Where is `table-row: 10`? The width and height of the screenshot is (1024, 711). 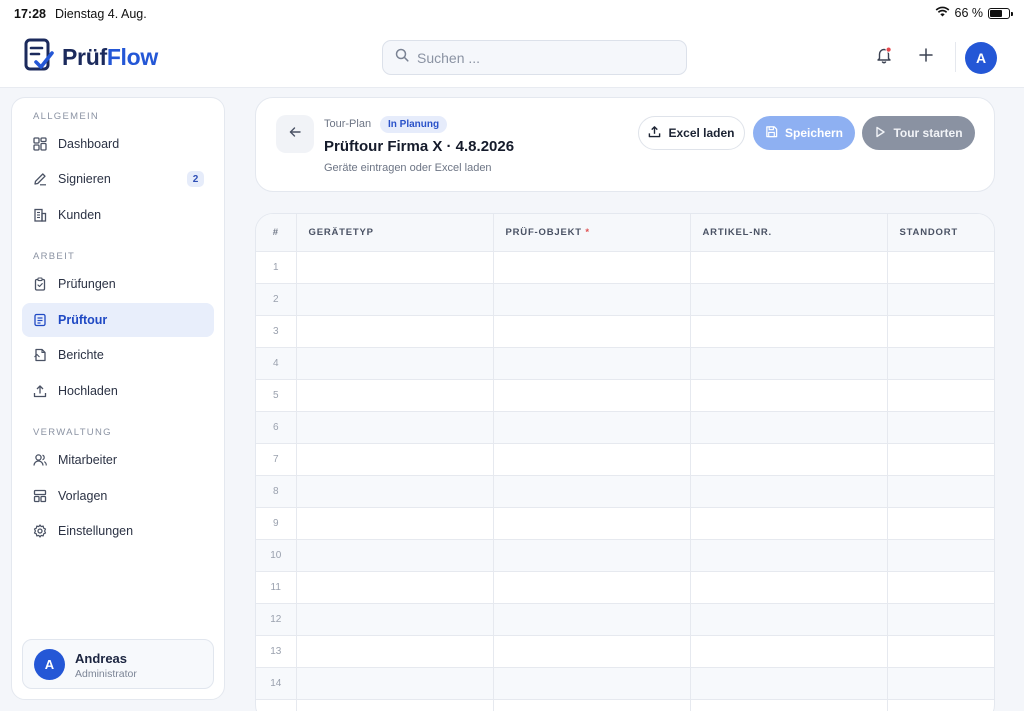 table-row: 10 is located at coordinates (625, 555).